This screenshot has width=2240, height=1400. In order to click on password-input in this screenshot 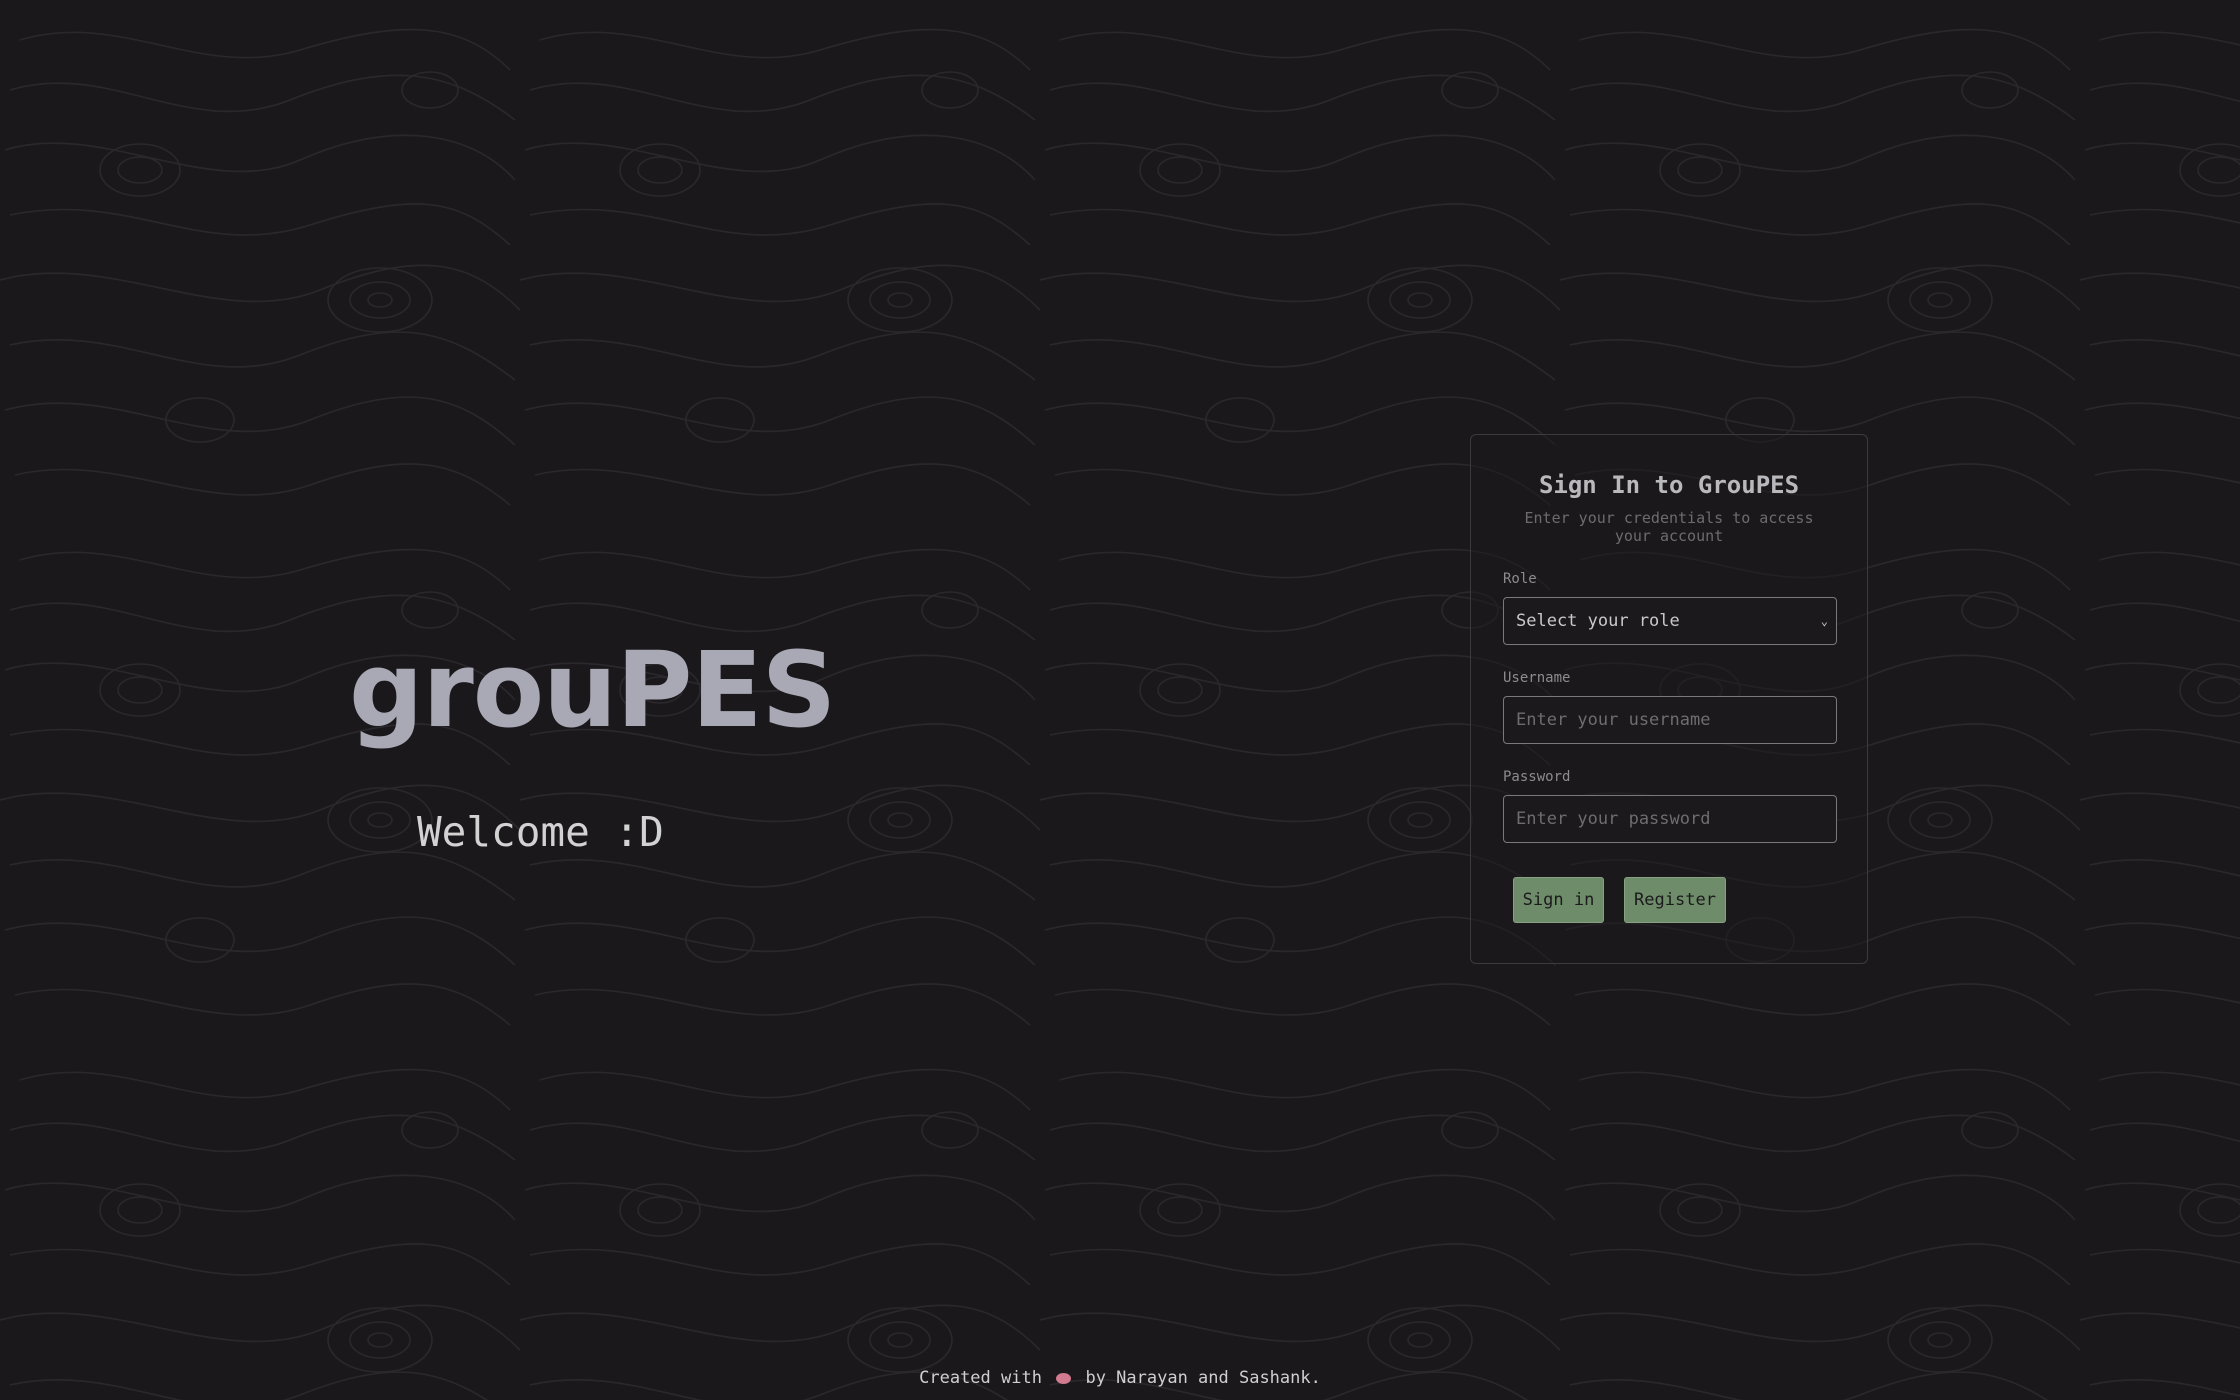, I will do `click(1670, 819)`.